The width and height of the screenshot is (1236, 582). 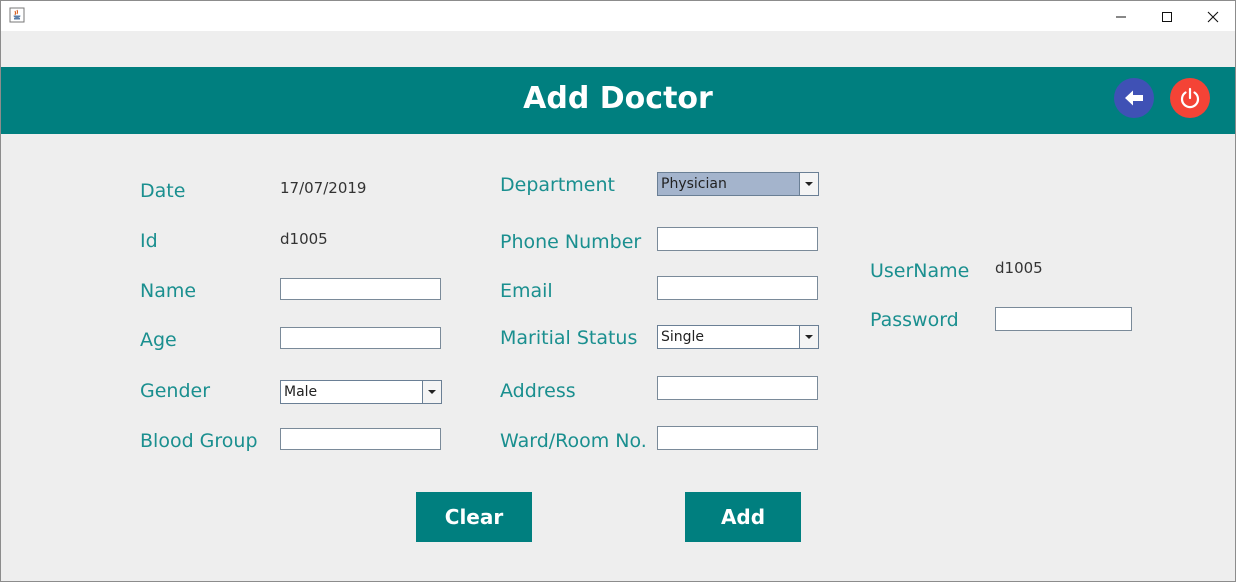 What do you see at coordinates (301, 392) in the screenshot?
I see `gender-selected-value: Male` at bounding box center [301, 392].